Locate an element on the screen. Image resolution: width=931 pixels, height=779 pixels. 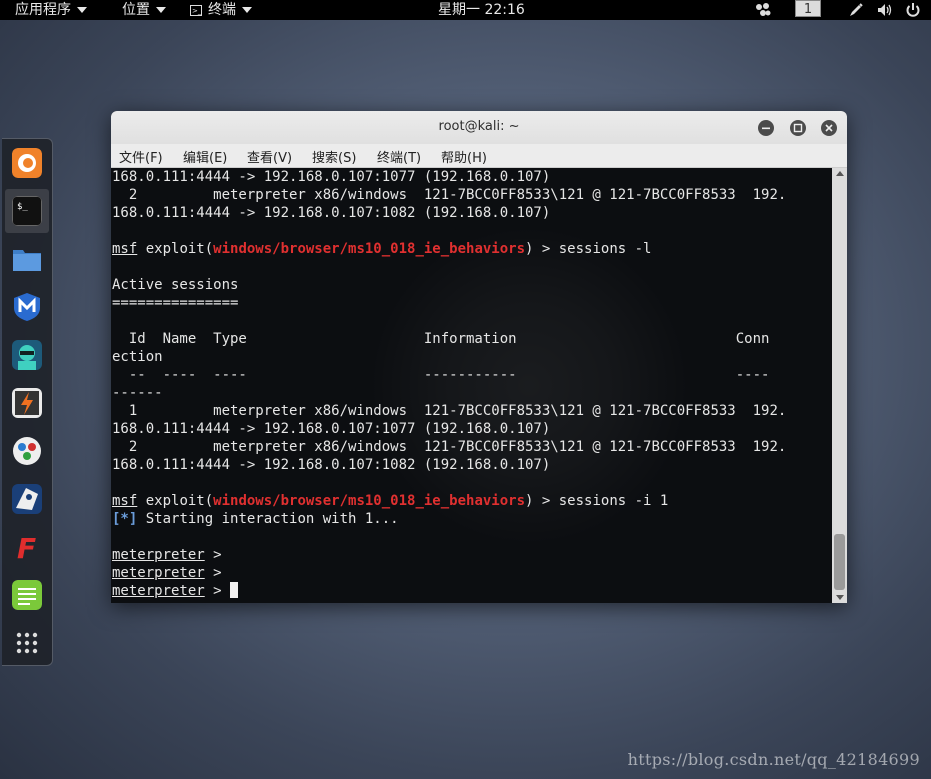
dock-maltego is located at coordinates (27, 451).